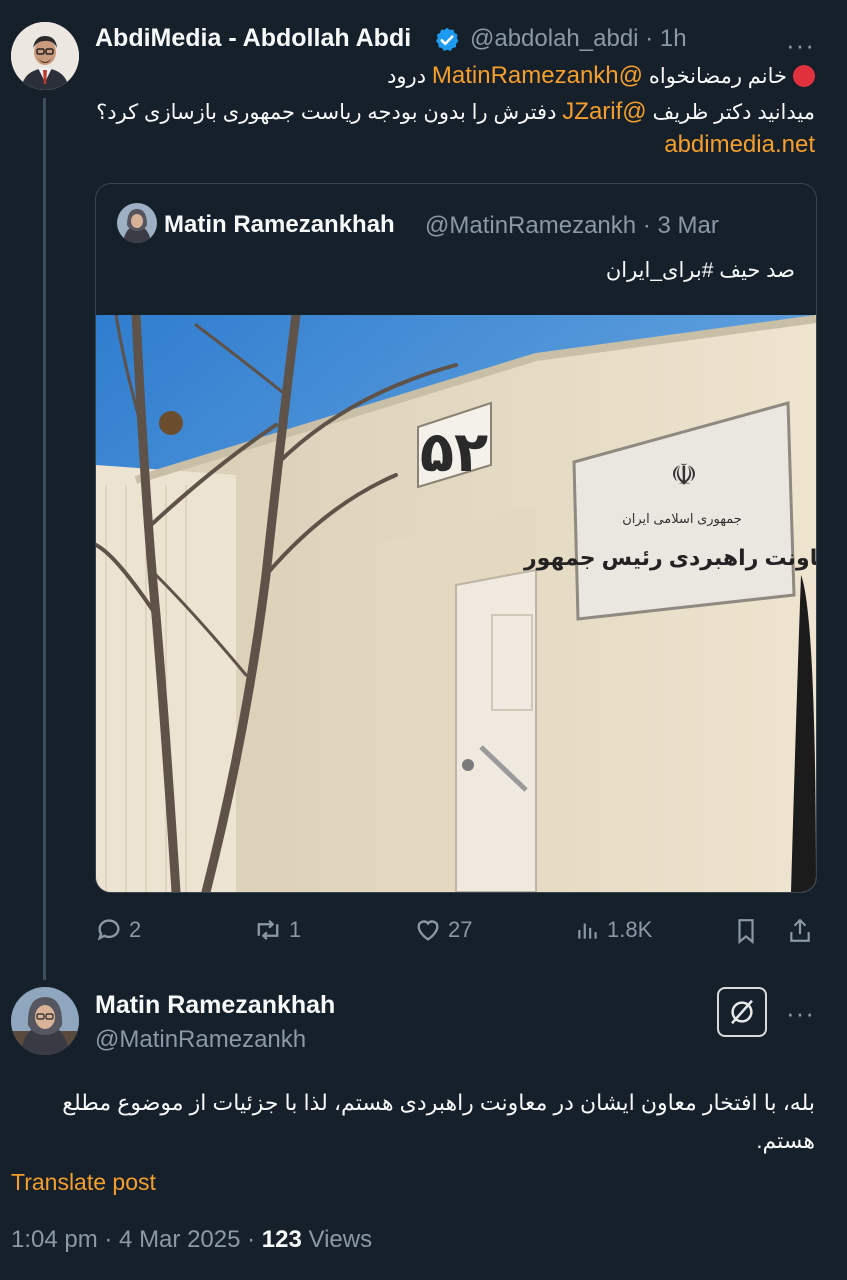  I want to click on repost-count: 1, so click(295, 929).